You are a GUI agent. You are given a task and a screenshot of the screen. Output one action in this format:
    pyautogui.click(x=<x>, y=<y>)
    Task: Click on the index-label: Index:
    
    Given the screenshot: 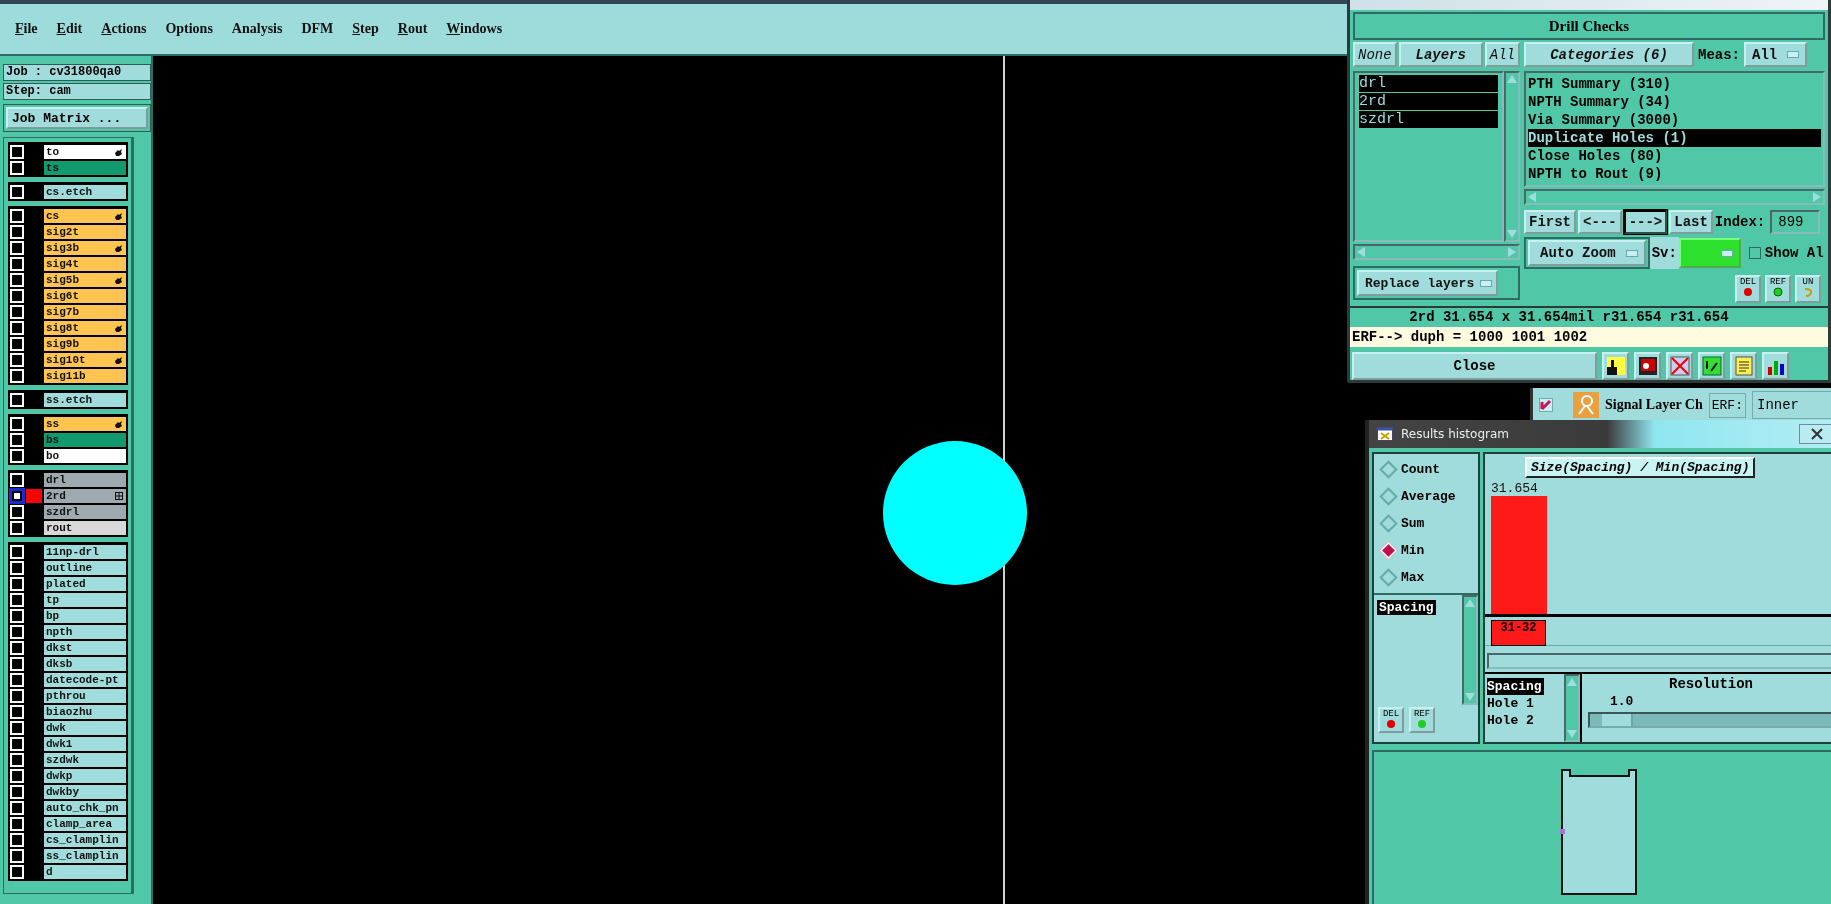 What is the action you would take?
    pyautogui.click(x=1740, y=221)
    